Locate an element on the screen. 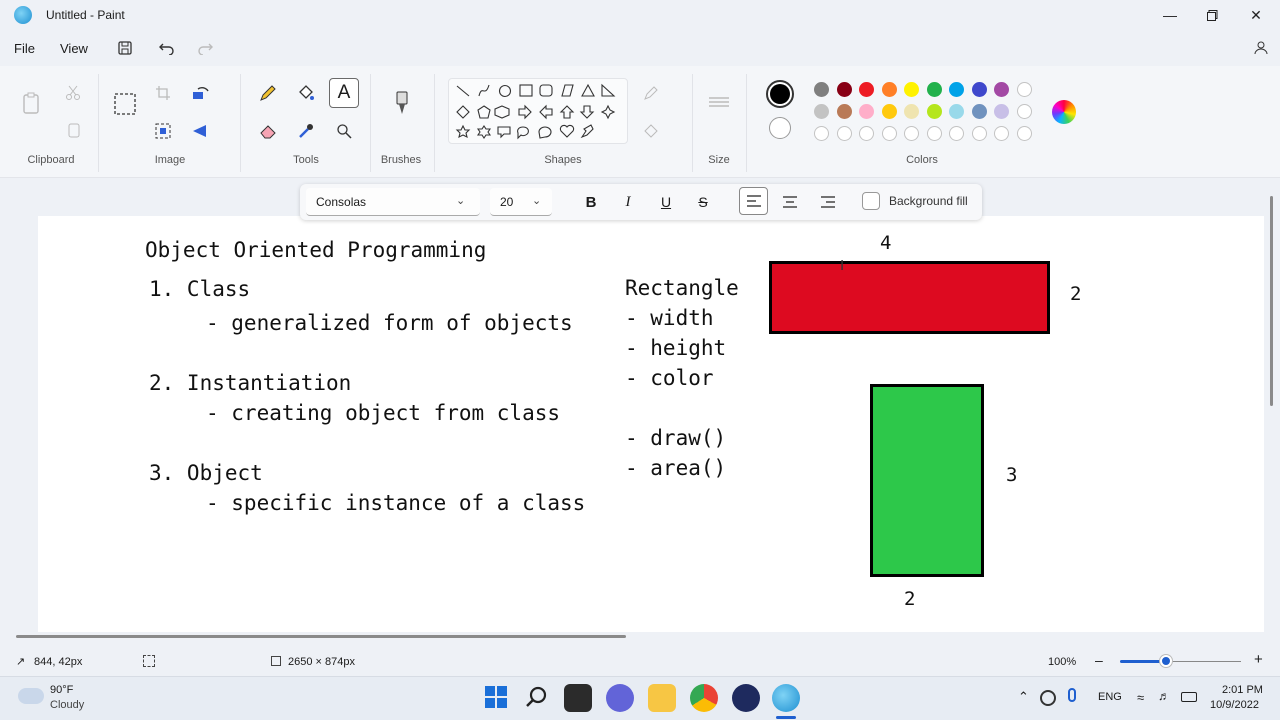 The width and height of the screenshot is (1280, 720). canvas-text-line: - generalized form of objects is located at coordinates (389, 323).